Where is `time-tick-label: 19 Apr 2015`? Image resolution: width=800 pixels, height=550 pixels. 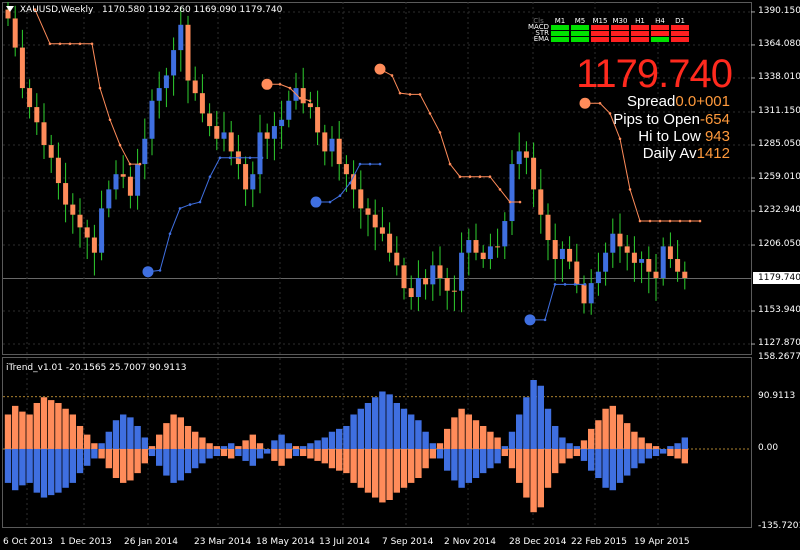 time-tick-label: 19 Apr 2015 is located at coordinates (662, 542).